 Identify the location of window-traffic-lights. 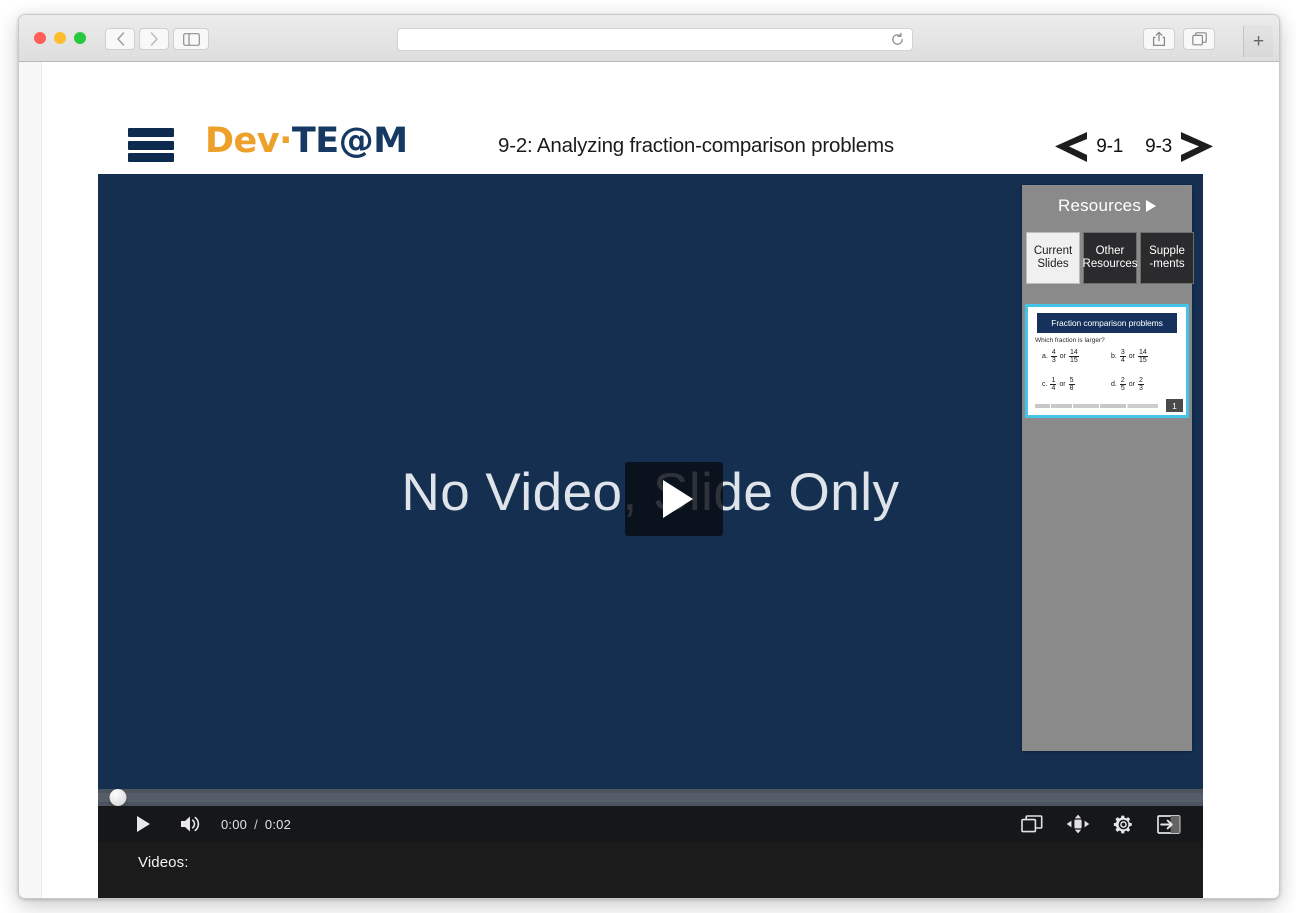
(60, 38).